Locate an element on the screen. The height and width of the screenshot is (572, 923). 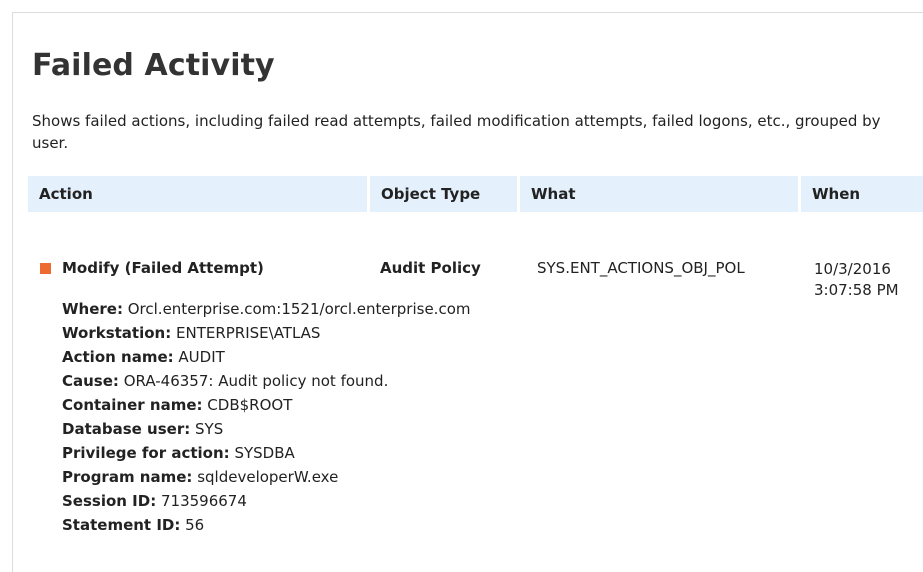
detail-database-user: Database user: SYS is located at coordinates (143, 429).